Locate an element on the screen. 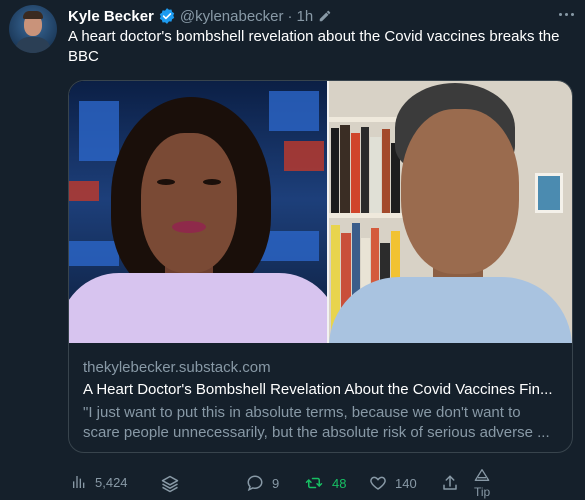 The width and height of the screenshot is (585, 500). share-icon is located at coordinates (450, 483).